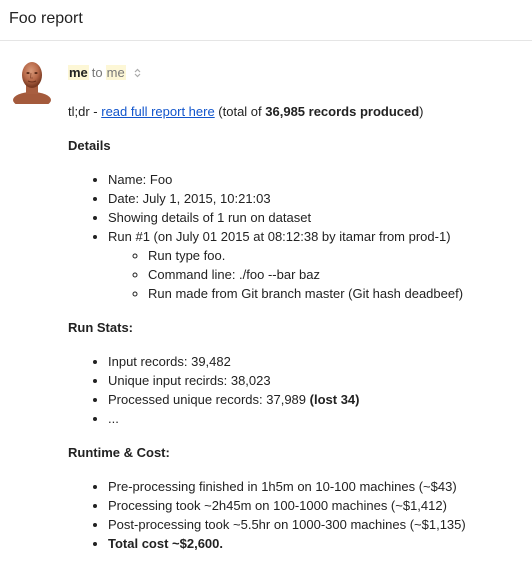 This screenshot has width=532, height=576. Describe the element at coordinates (104, 73) in the screenshot. I see `sender-line: me to me` at that location.